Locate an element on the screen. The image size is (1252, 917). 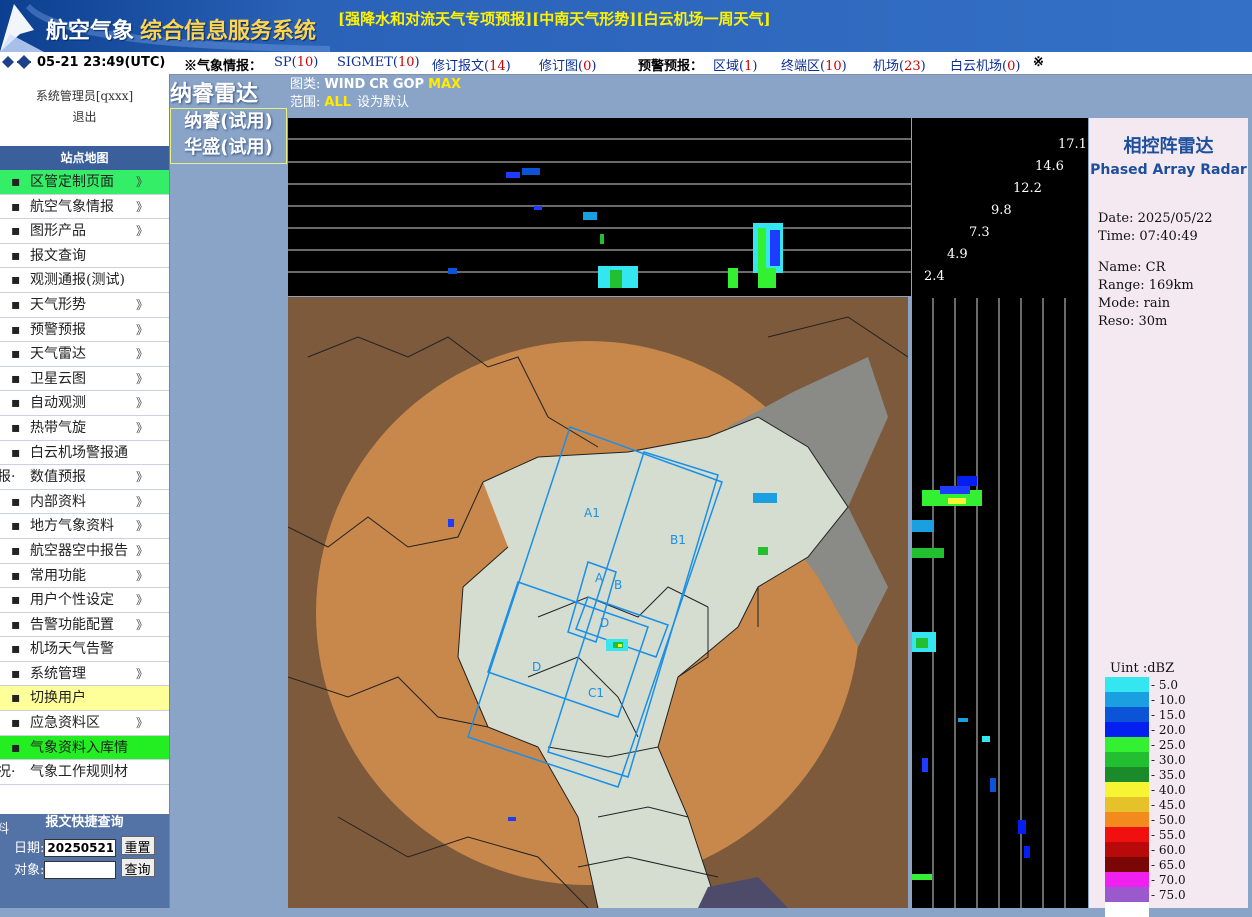
legend-entry: - 70.0 is located at coordinates (1170, 879).